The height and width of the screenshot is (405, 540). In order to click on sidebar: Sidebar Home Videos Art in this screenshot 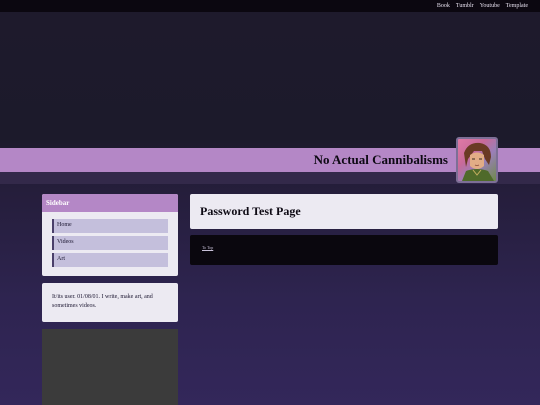, I will do `click(110, 235)`.